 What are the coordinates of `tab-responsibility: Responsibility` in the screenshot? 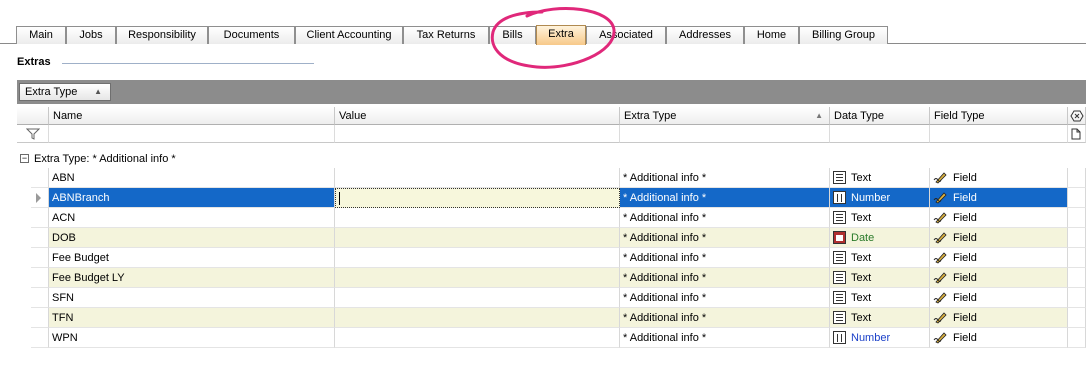 It's located at (162, 35).